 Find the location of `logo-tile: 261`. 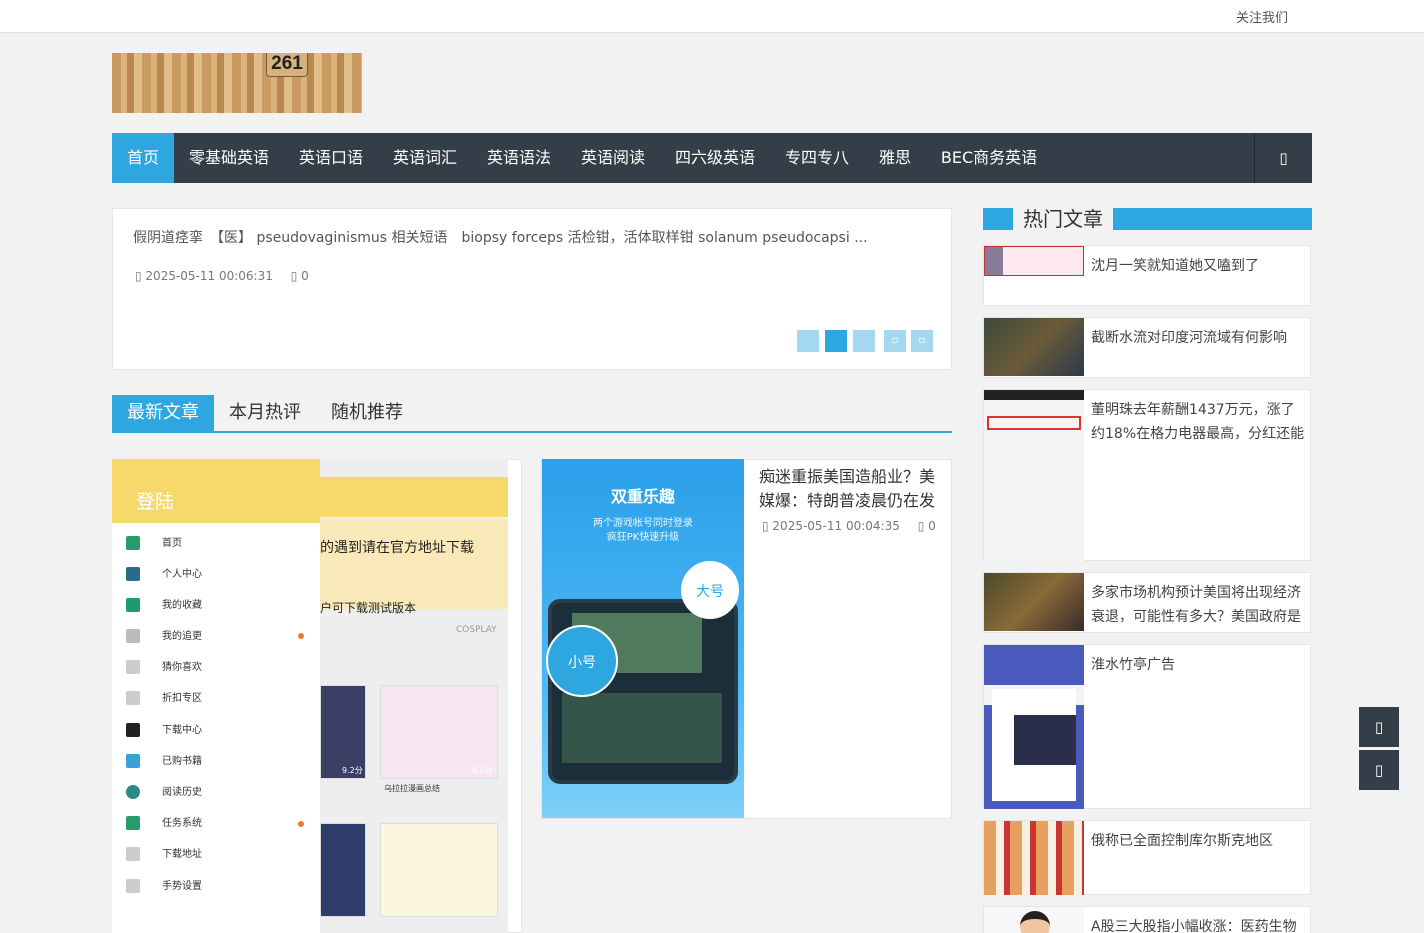

logo-tile: 261 is located at coordinates (287, 65).